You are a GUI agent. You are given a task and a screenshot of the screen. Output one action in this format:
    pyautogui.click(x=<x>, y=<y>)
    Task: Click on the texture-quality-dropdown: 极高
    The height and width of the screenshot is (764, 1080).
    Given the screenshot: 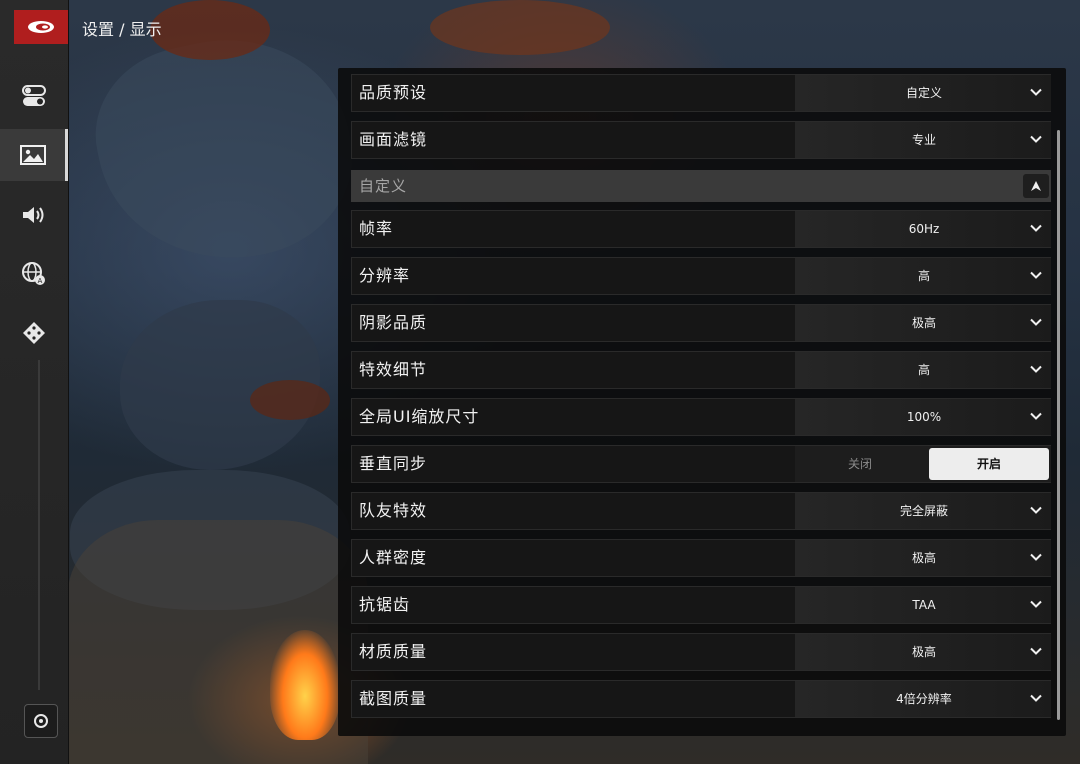 What is the action you would take?
    pyautogui.click(x=923, y=652)
    